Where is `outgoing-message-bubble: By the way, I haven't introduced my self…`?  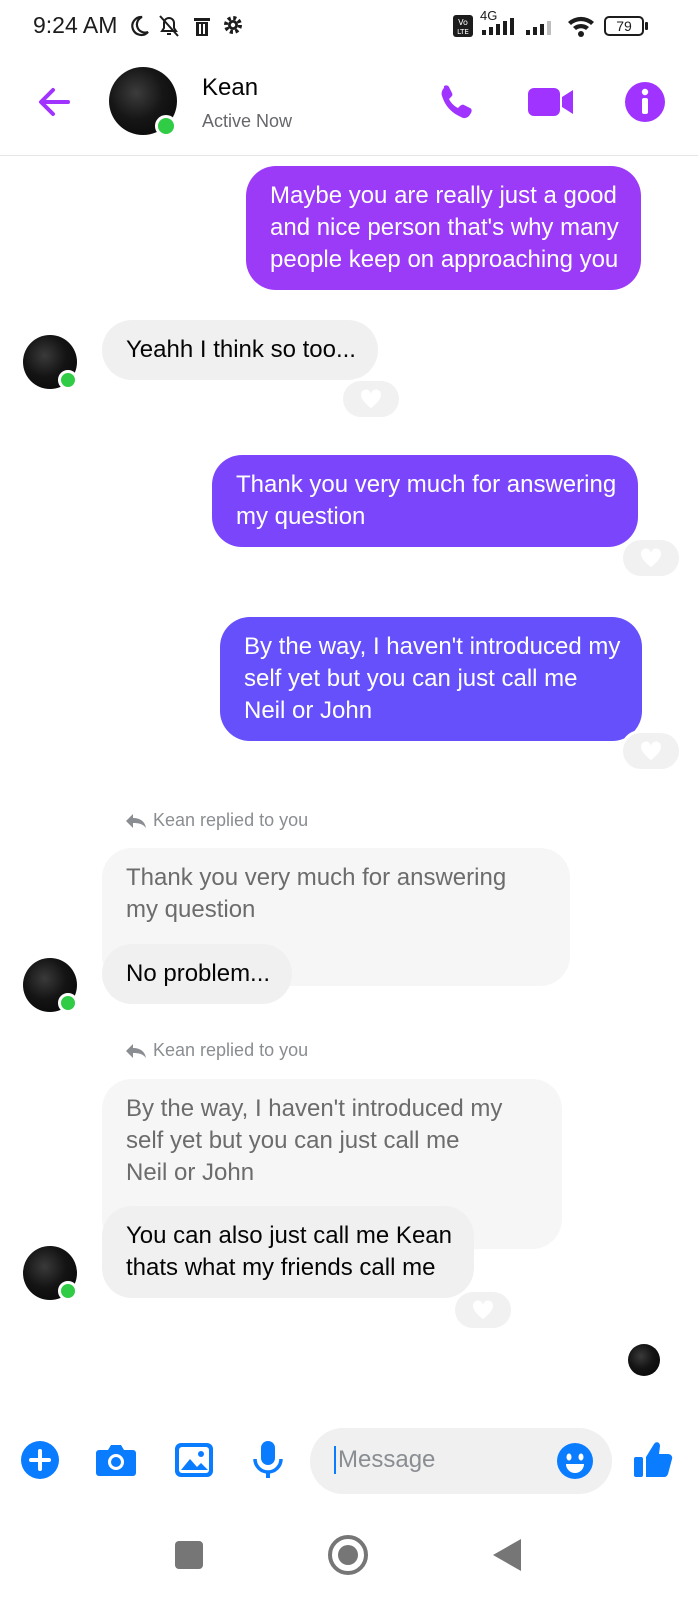 outgoing-message-bubble: By the way, I haven't introduced my self… is located at coordinates (431, 679).